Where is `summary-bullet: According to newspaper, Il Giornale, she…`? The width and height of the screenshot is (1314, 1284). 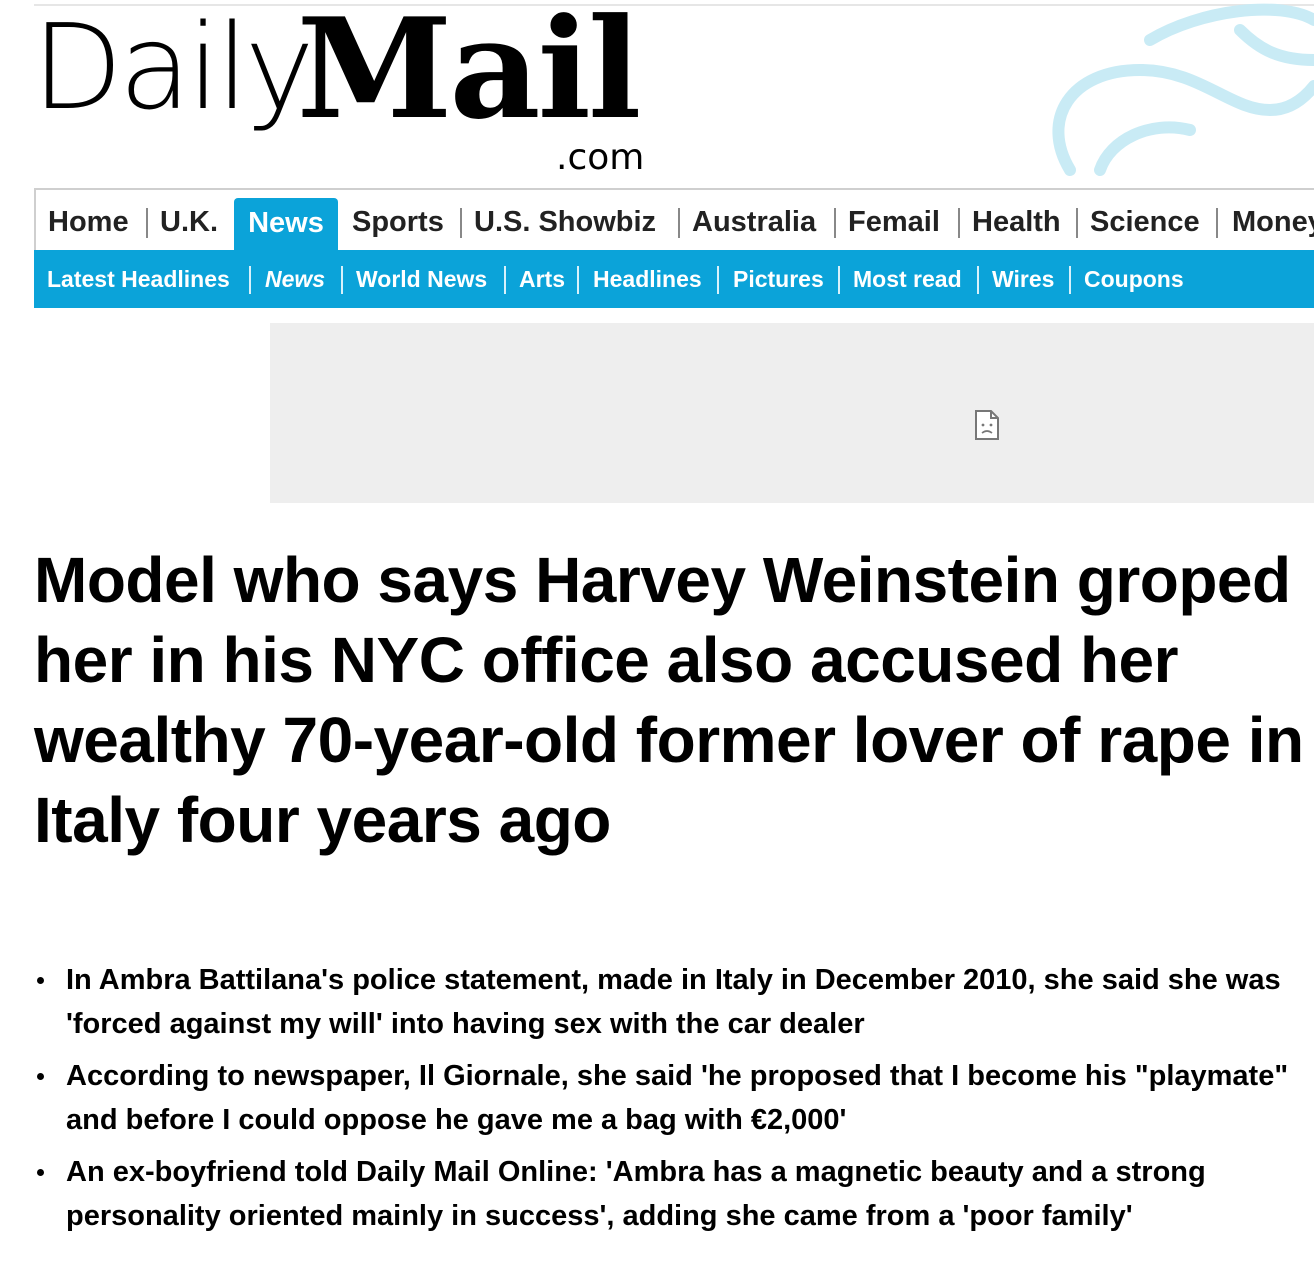
summary-bullet: According to newspaper, Il Giornale, she… is located at coordinates (669, 1098).